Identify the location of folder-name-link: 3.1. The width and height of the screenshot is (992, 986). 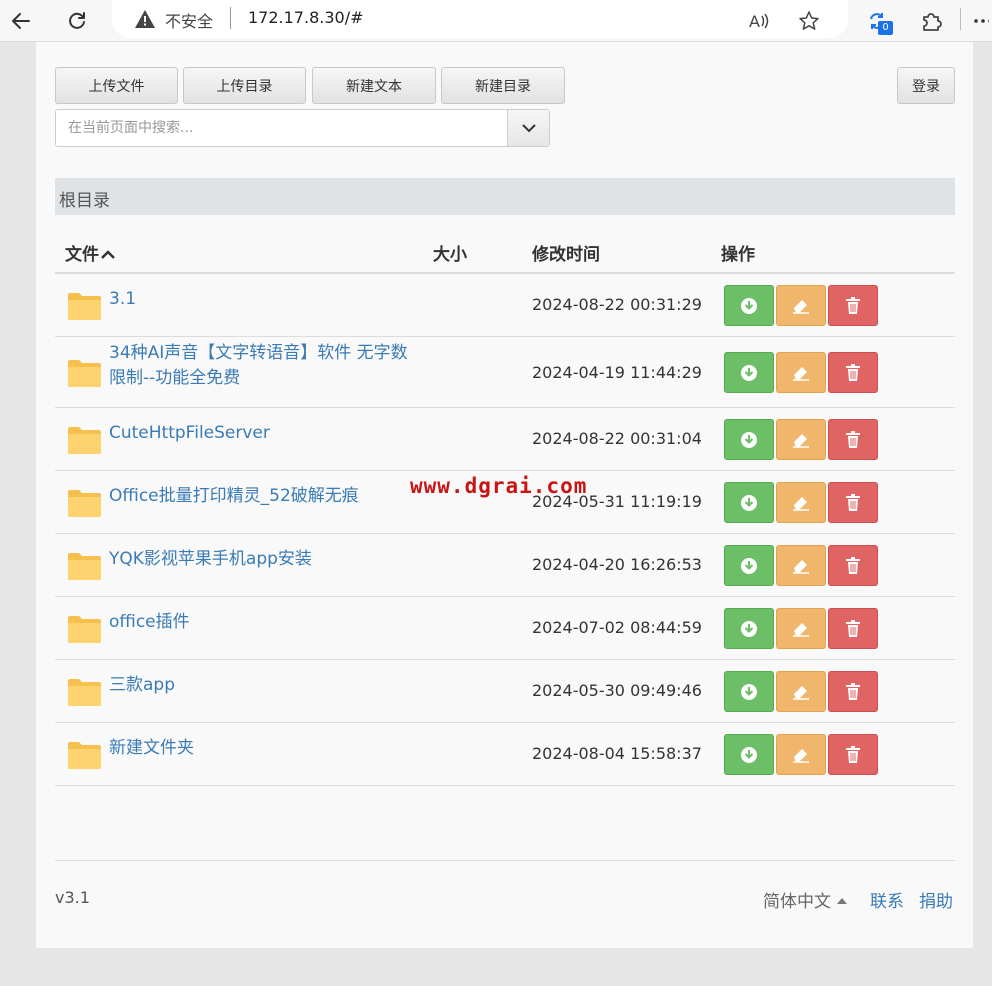
(122, 299).